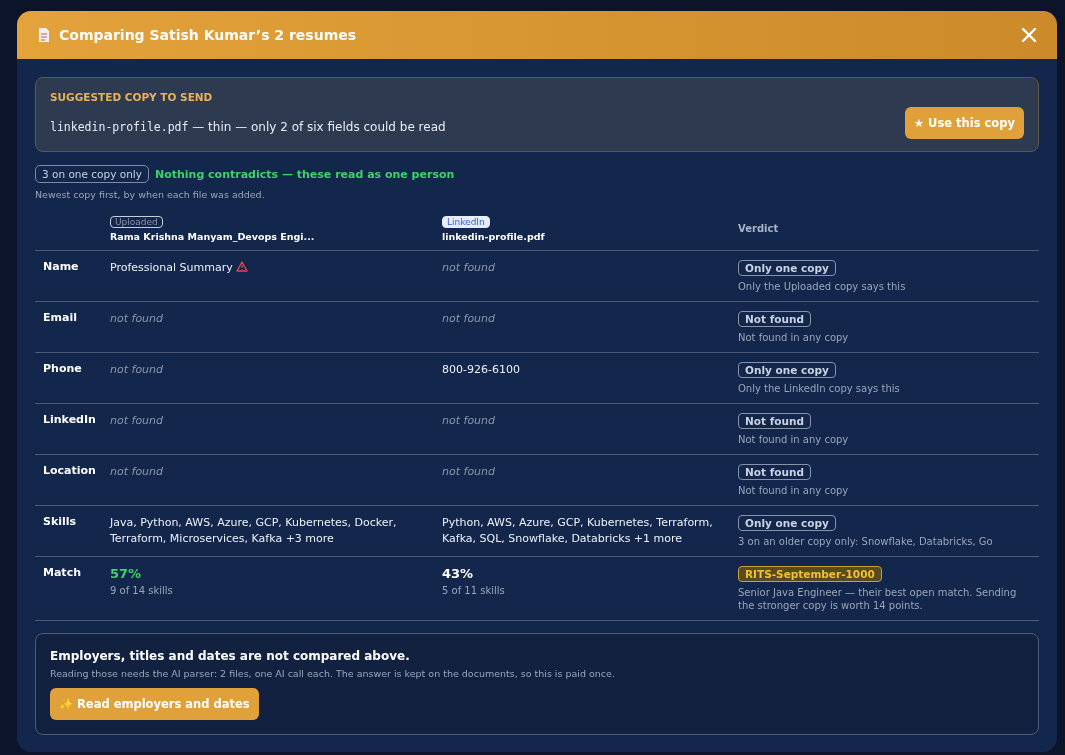  I want to click on field-value: Professional Summary, so click(189, 268).